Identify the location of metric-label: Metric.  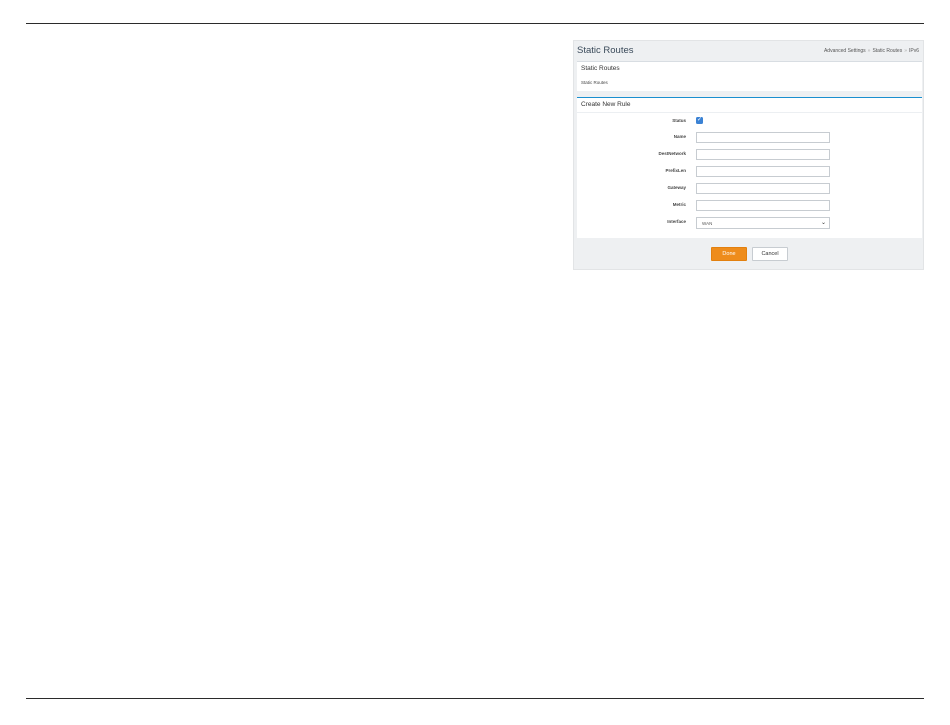
(679, 204).